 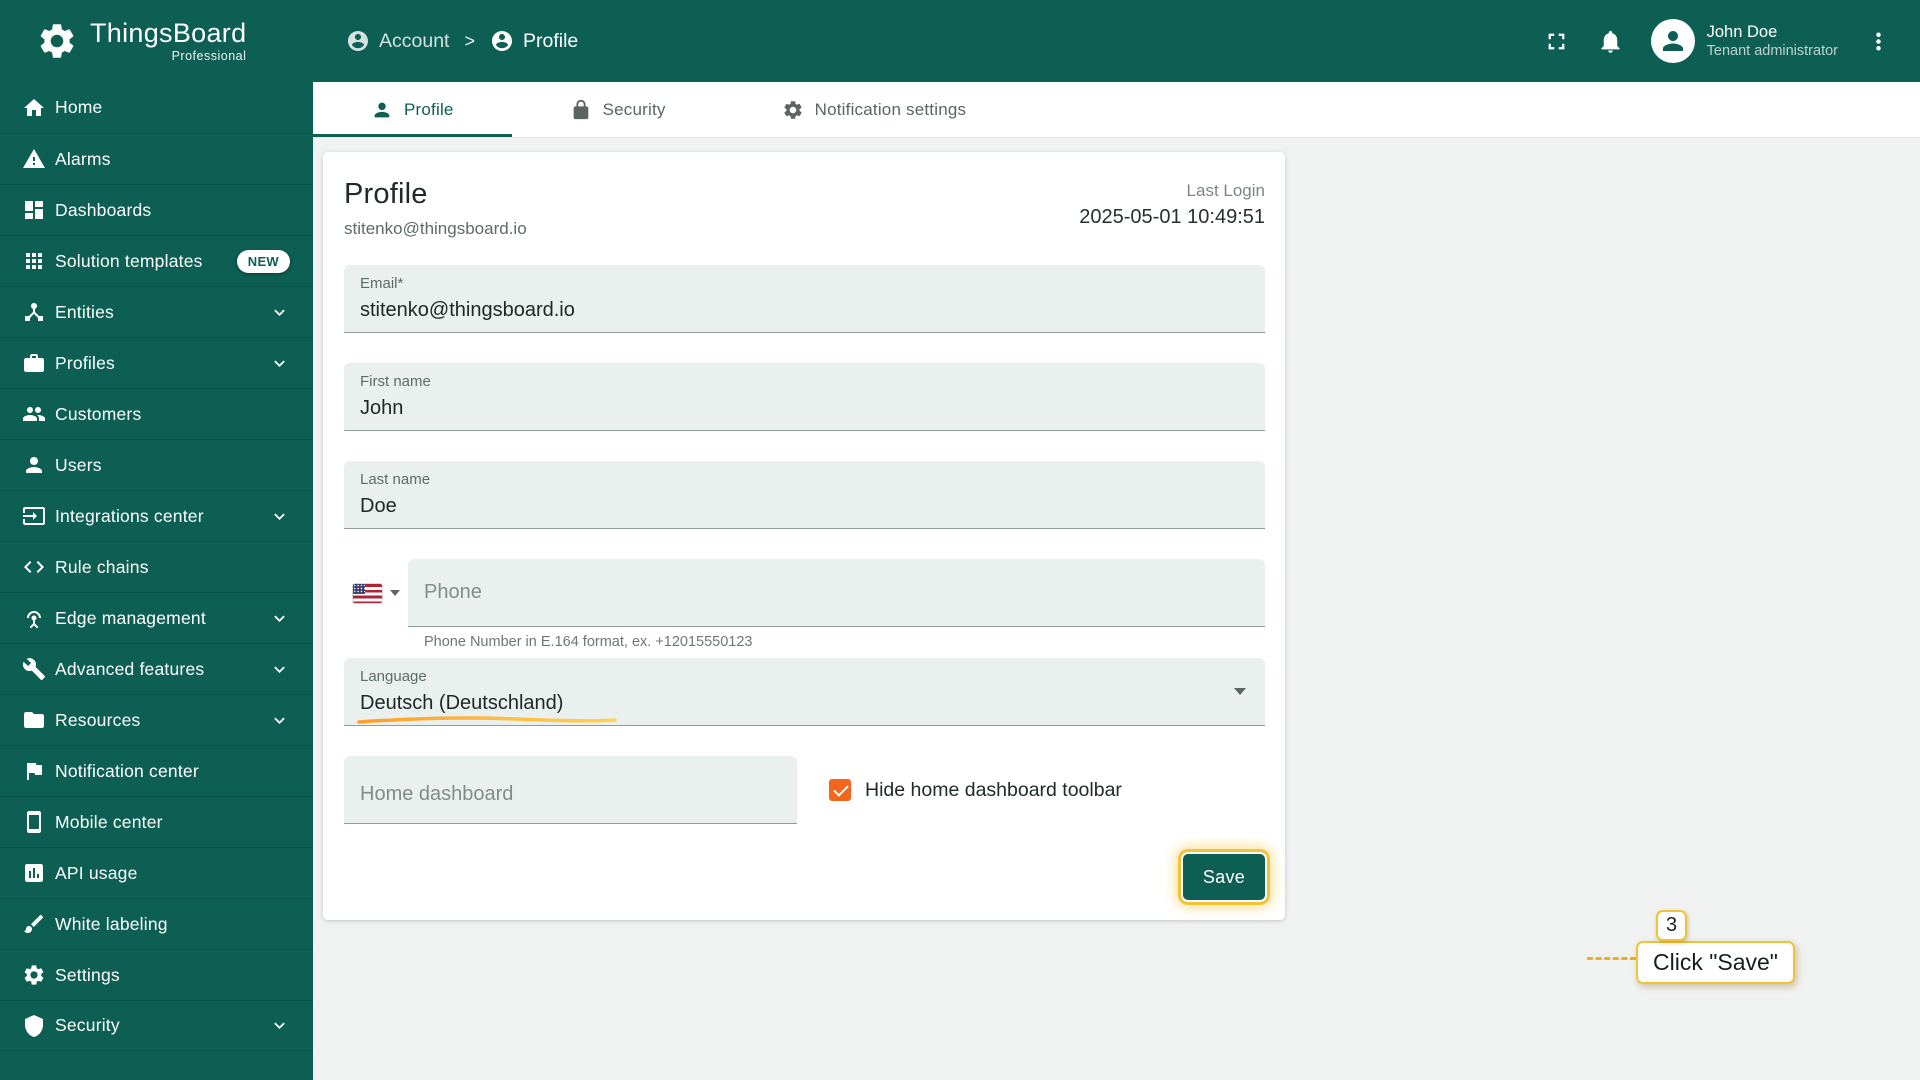 I want to click on gear-icon, so click(x=34, y=975).